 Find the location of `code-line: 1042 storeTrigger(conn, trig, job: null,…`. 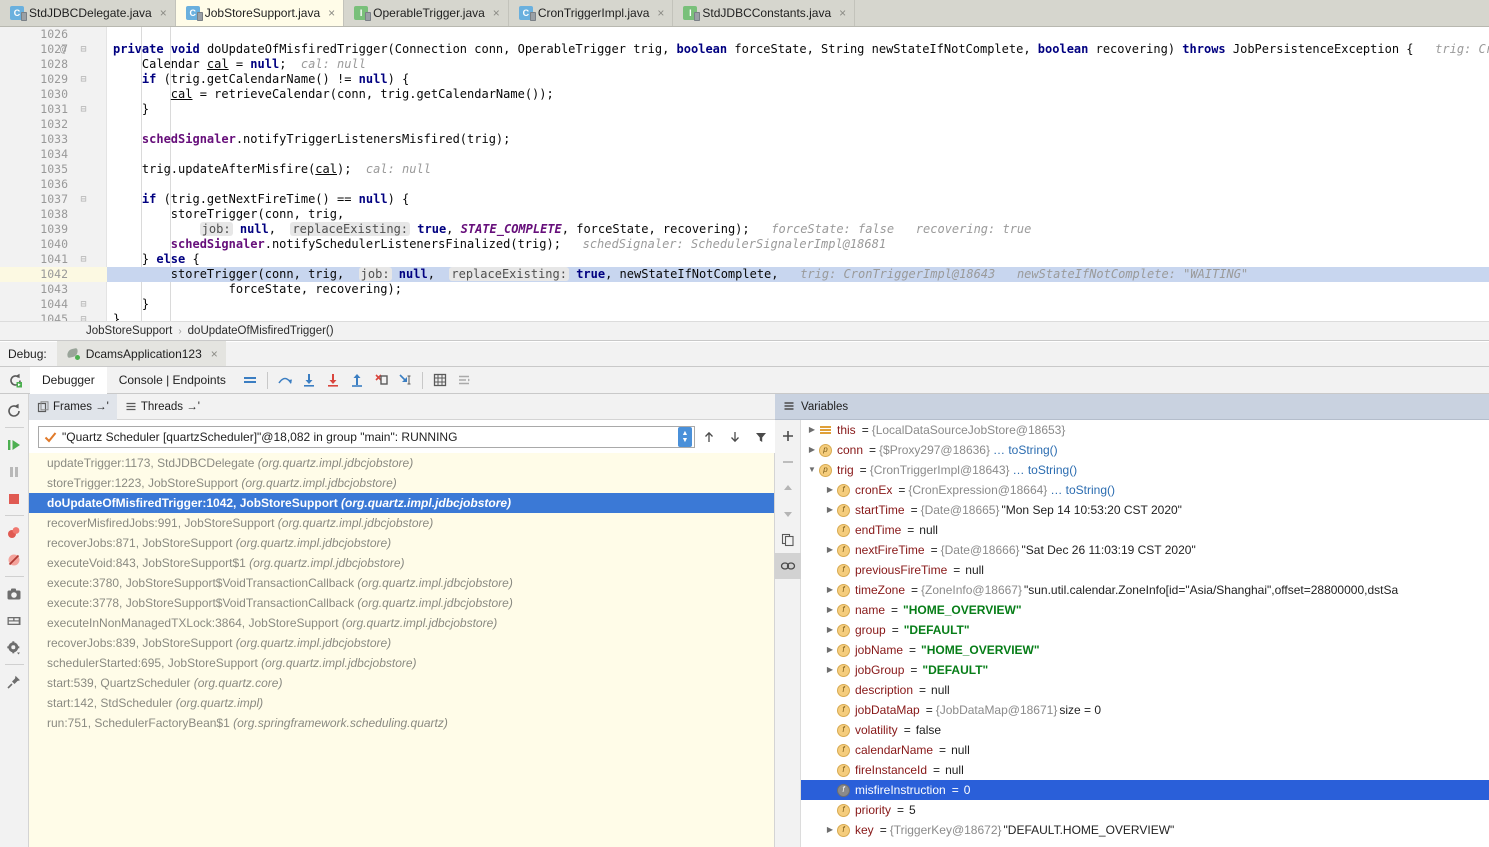

code-line: 1042 storeTrigger(conn, trig, job: null,… is located at coordinates (744, 274).